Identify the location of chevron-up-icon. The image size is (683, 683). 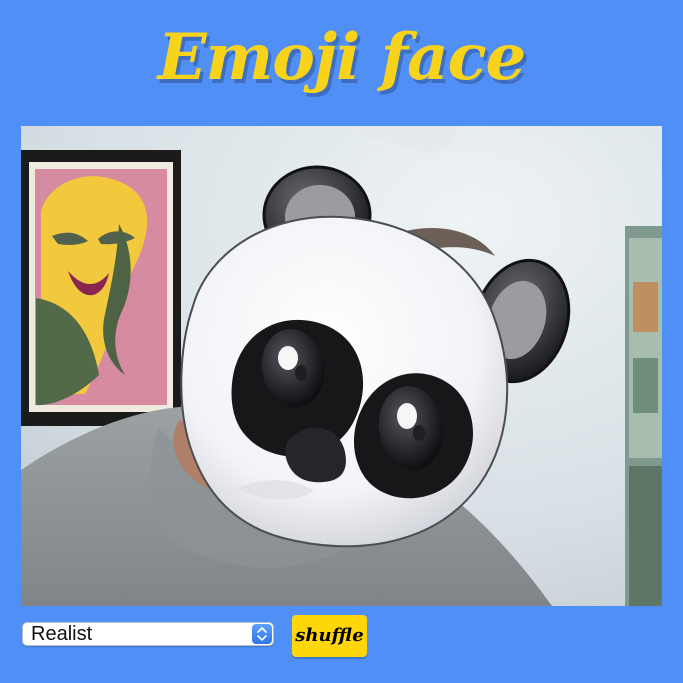
(262, 630).